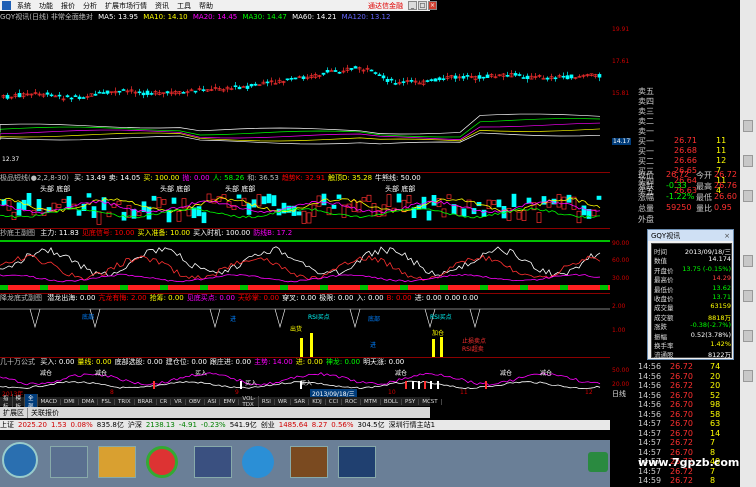 This screenshot has width=756, height=487. Describe the element at coordinates (692, 354) in the screenshot. I see `tooltip-row: 流通股 8122万` at that location.